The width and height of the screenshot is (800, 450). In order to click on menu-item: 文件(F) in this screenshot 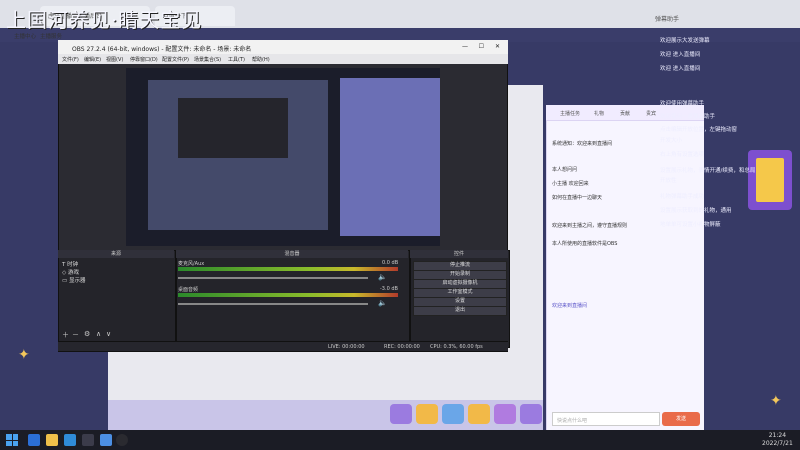, I will do `click(70, 59)`.